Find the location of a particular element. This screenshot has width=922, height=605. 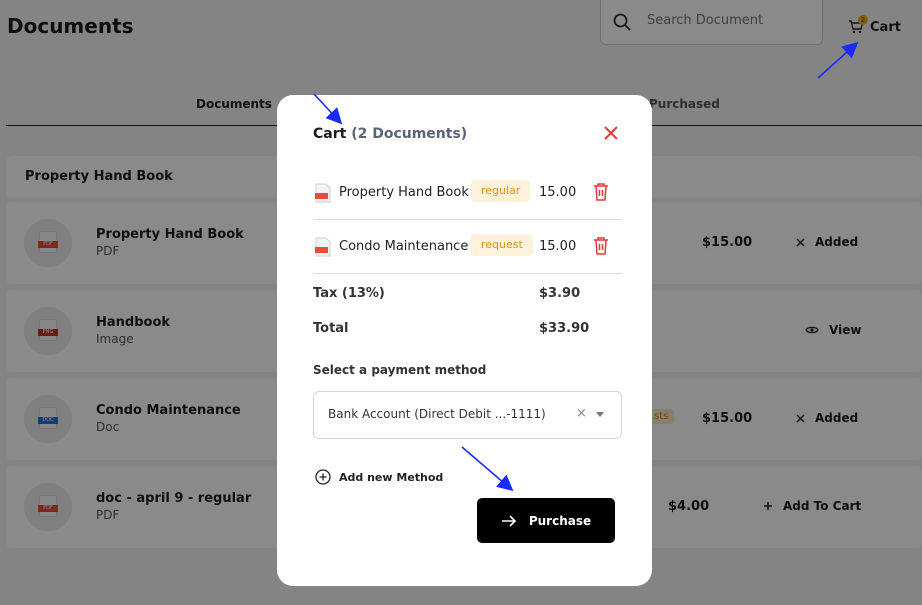

tax-value: $3.90 is located at coordinates (560, 293).